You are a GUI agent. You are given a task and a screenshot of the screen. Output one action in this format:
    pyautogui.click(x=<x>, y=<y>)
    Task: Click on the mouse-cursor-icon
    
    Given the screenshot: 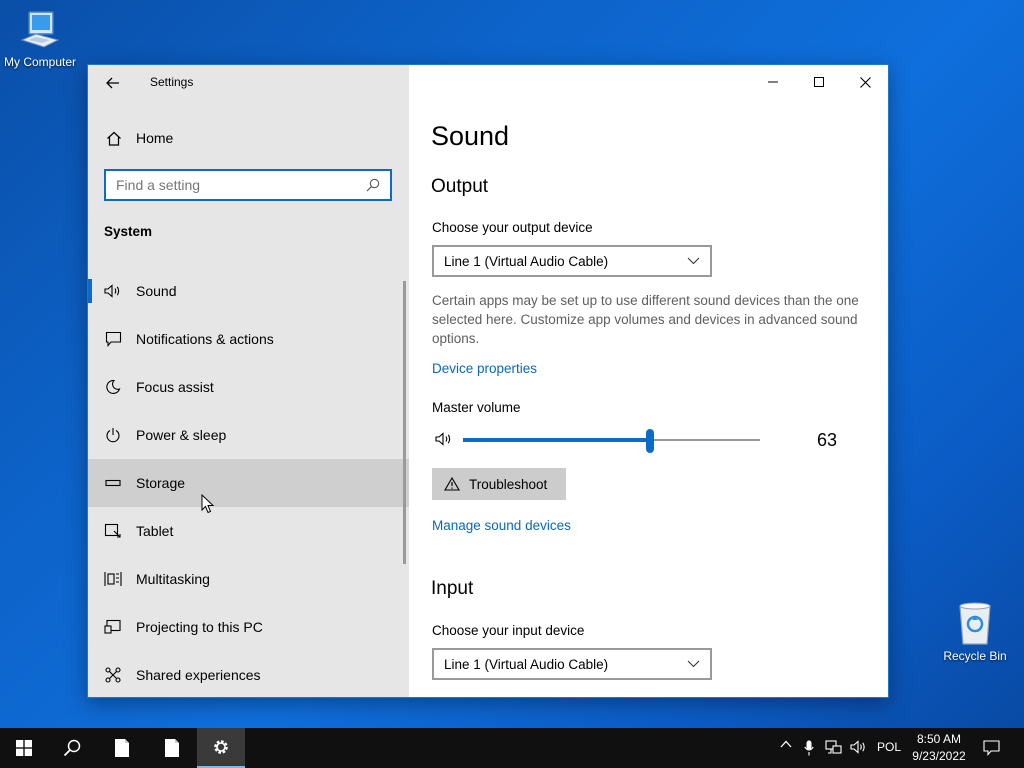 What is the action you would take?
    pyautogui.click(x=208, y=504)
    